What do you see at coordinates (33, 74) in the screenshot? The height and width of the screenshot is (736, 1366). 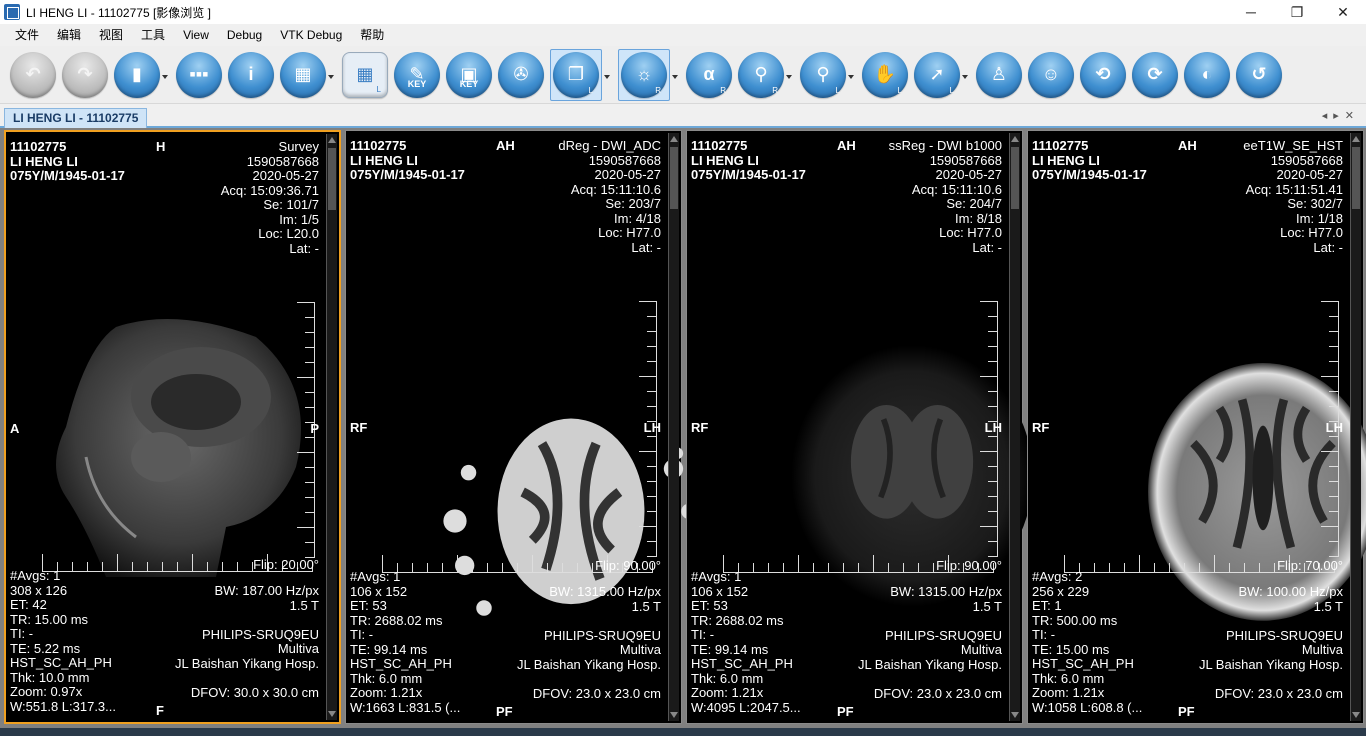 I see `undo-arrow-icon: ↶` at bounding box center [33, 74].